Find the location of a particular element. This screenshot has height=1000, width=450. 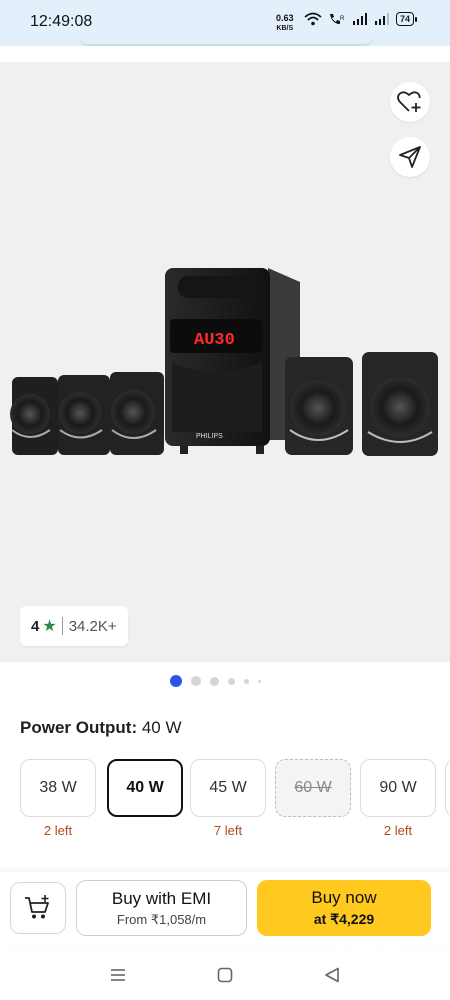

menu-icon is located at coordinates (118, 975).